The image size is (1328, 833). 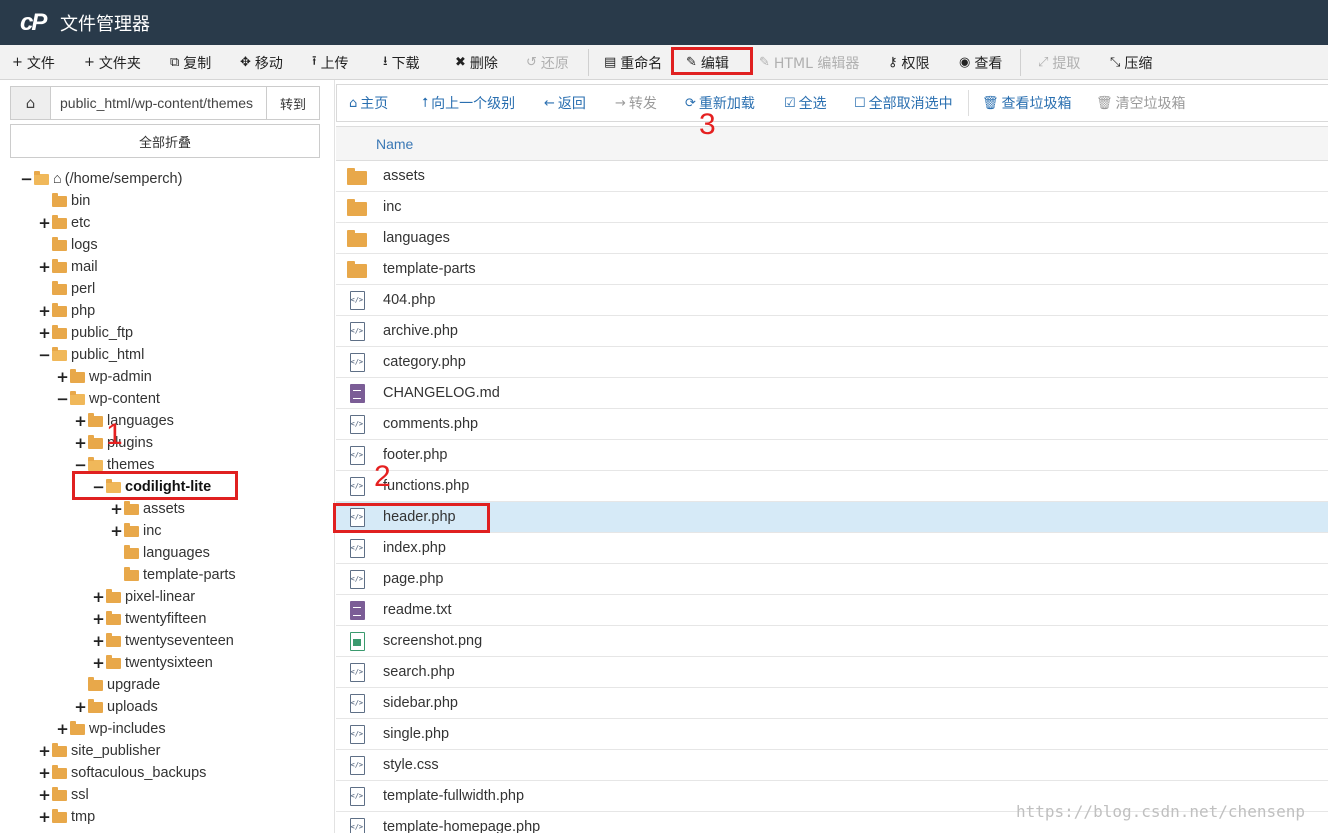 What do you see at coordinates (909, 62) in the screenshot?
I see `permissions-button: ⚷ 权限` at bounding box center [909, 62].